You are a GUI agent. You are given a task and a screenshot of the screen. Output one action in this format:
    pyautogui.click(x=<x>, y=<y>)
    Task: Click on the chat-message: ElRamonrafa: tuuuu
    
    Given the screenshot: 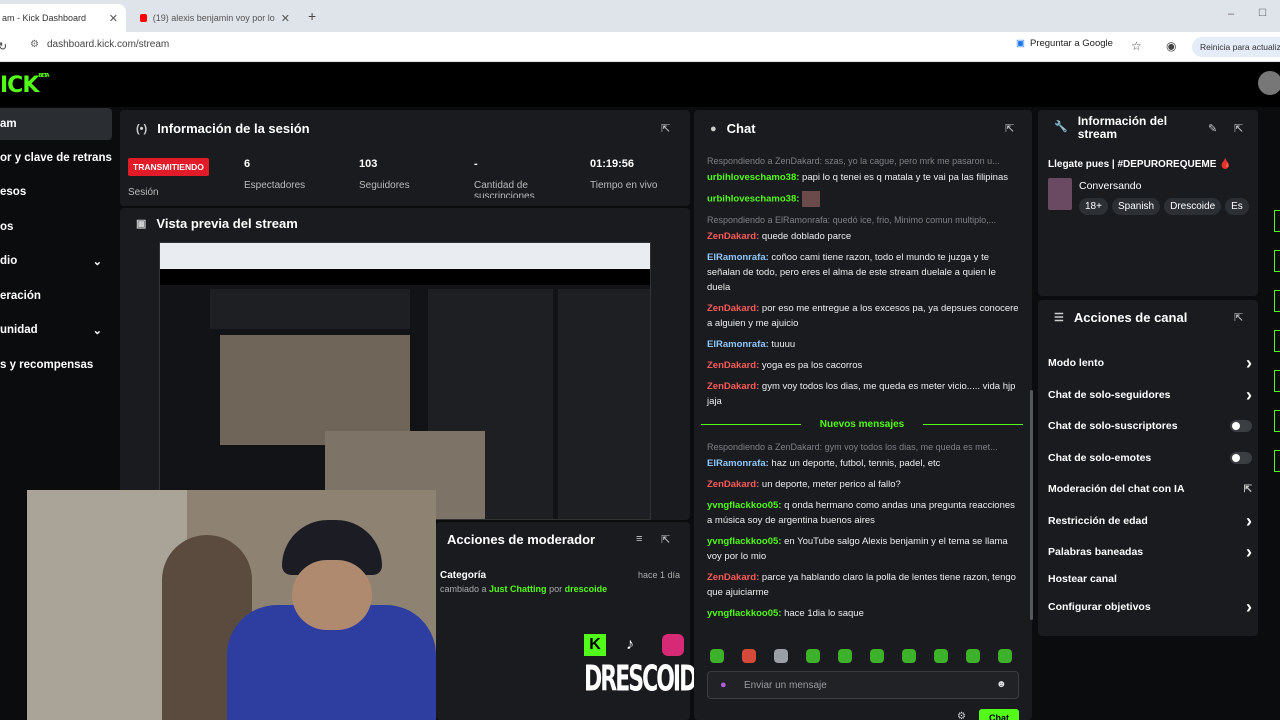 What is the action you would take?
    pyautogui.click(x=863, y=344)
    